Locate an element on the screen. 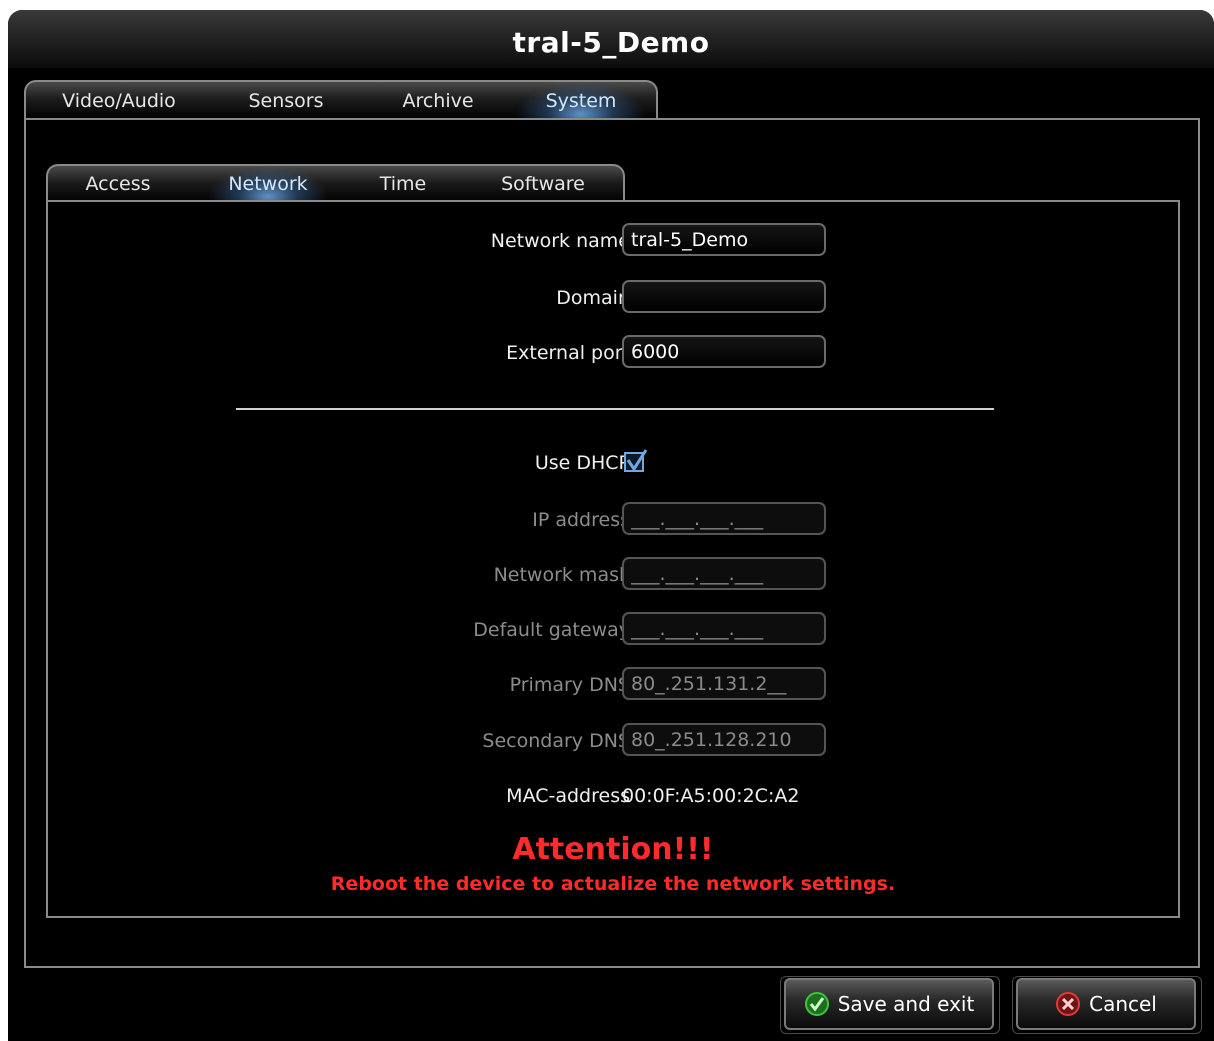  save-button-label: Save and exit is located at coordinates (906, 1004).